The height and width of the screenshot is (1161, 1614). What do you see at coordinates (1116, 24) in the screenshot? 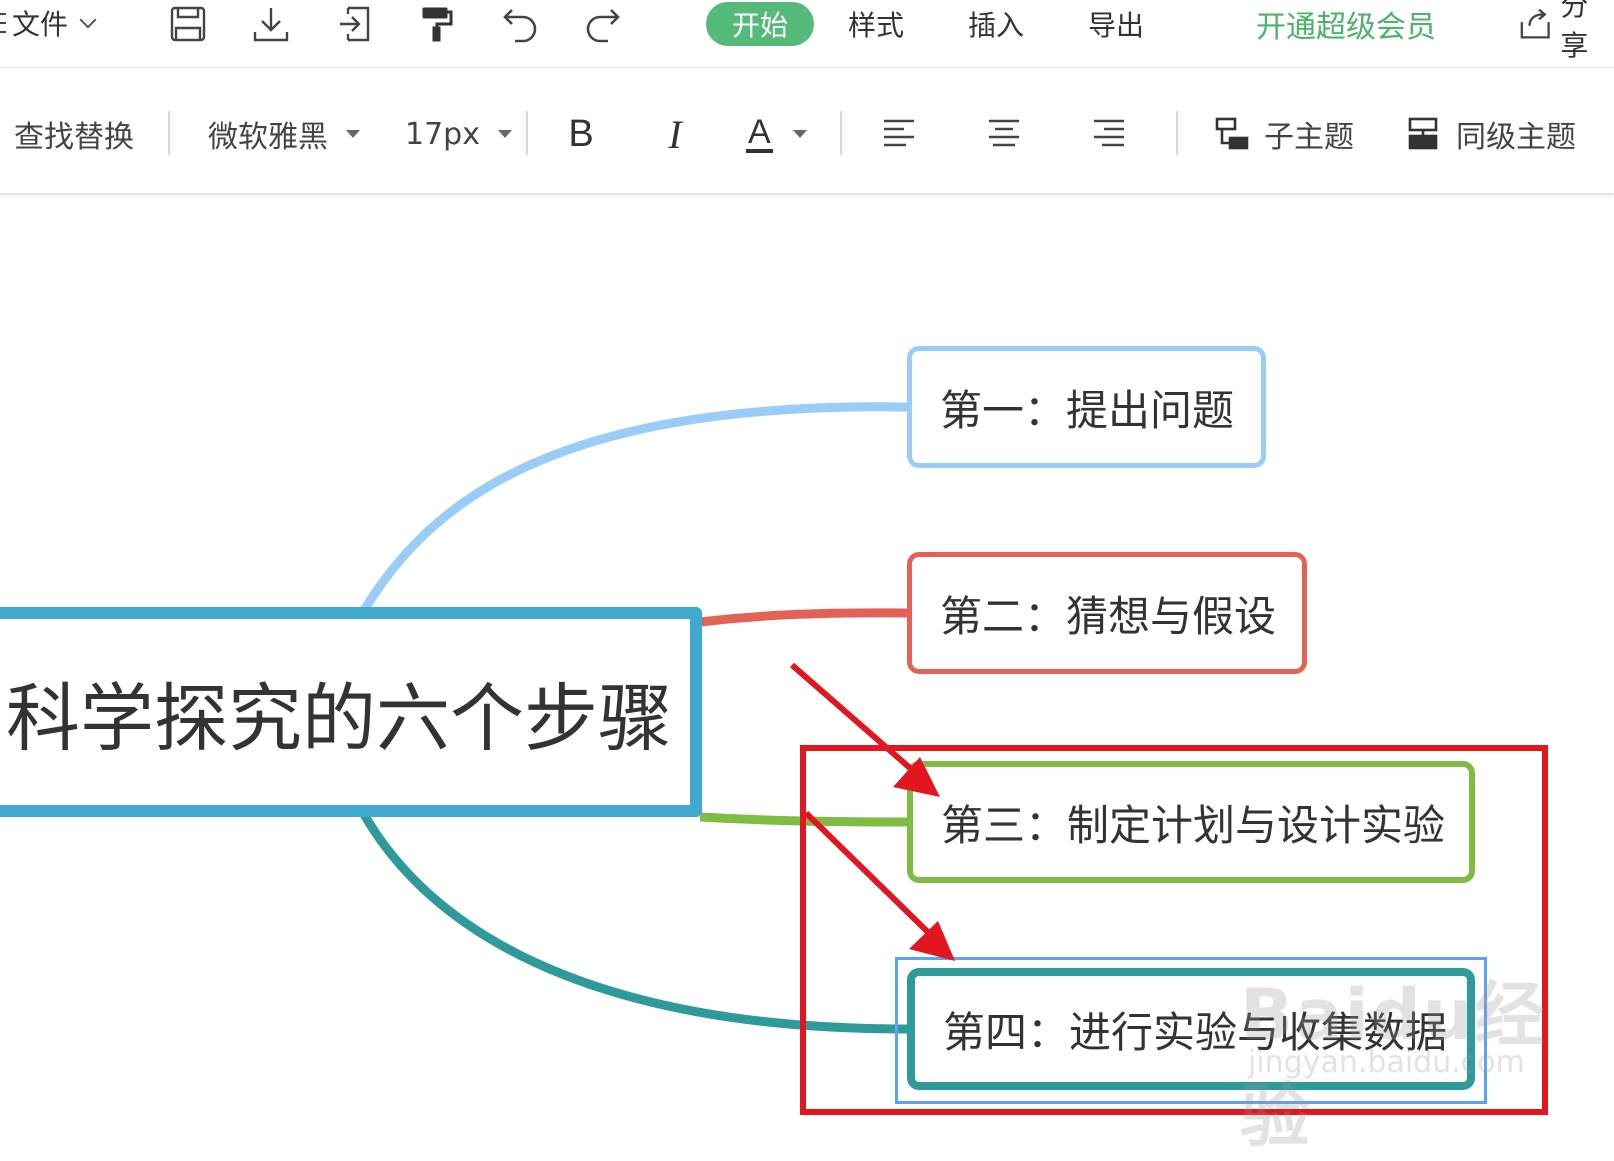
I see `tab-export: 导出` at bounding box center [1116, 24].